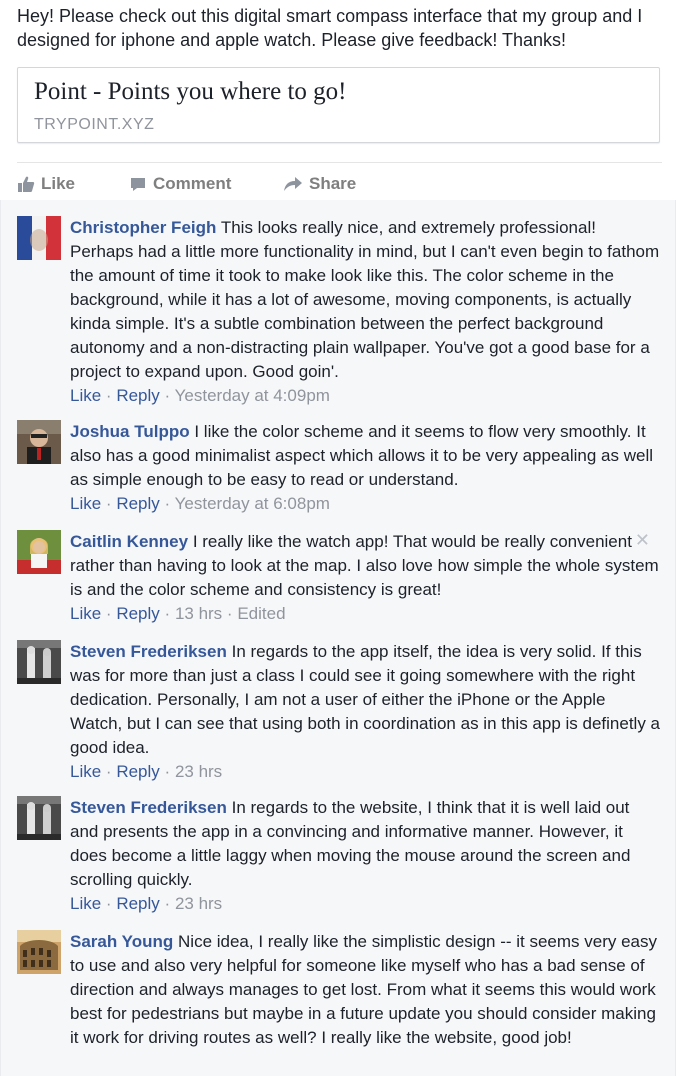 The height and width of the screenshot is (1076, 676). Describe the element at coordinates (261, 613) in the screenshot. I see `edited-label: Edited` at that location.